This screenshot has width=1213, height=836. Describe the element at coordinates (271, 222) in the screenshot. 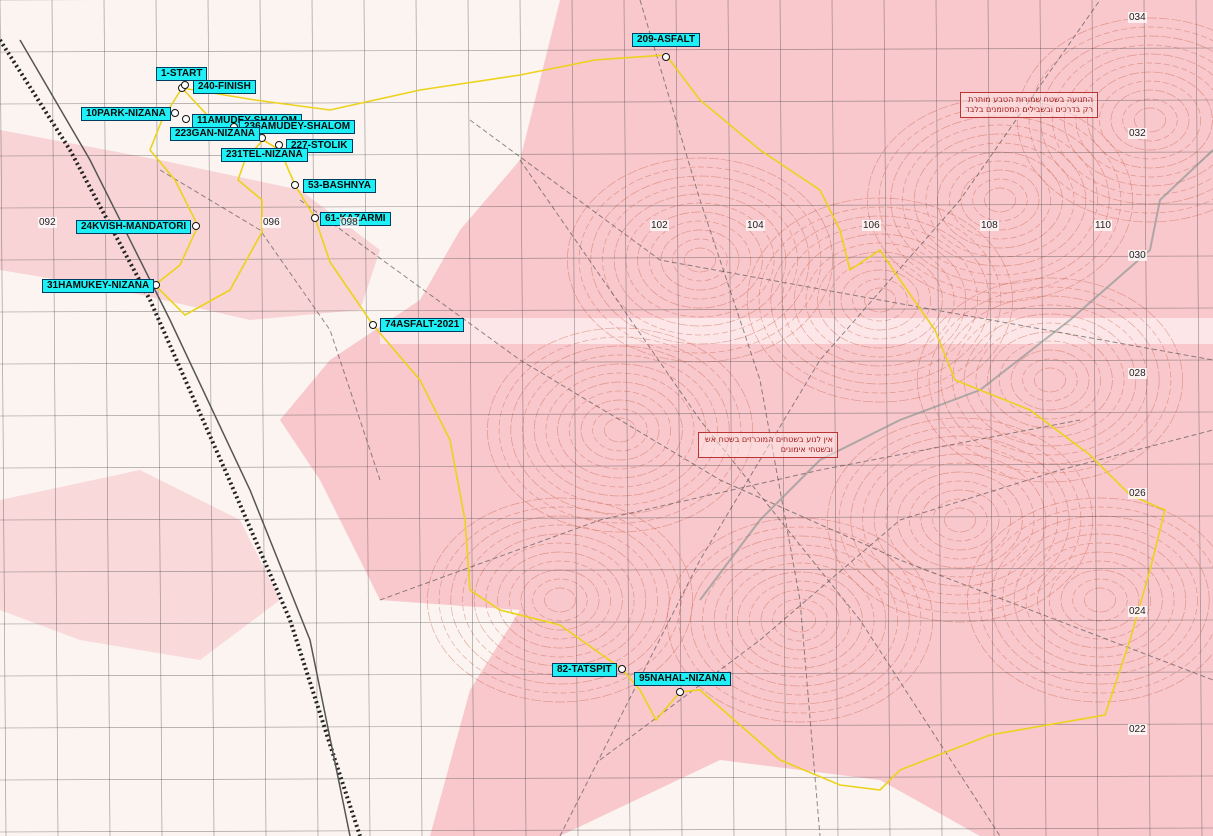

I see `grid-x-label: 096` at that location.